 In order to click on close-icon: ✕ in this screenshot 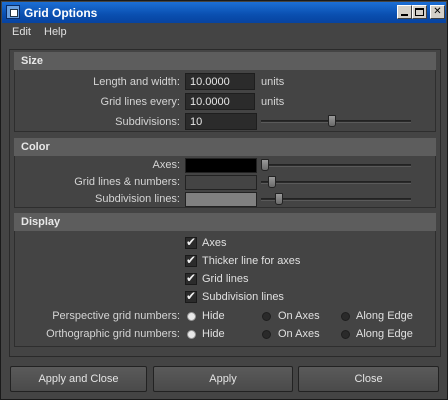, I will do `click(437, 11)`.